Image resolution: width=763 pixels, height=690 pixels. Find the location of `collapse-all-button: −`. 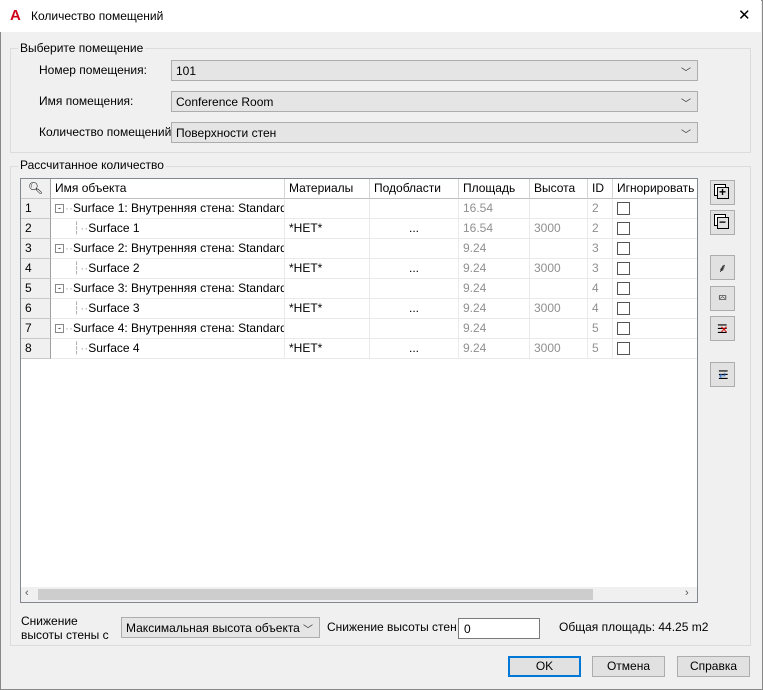

collapse-all-button: − is located at coordinates (722, 222).